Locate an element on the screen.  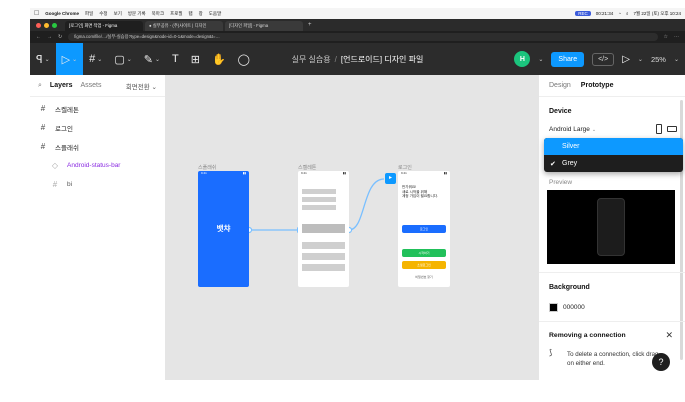
pen-tool-button: ✎ ⌄ is located at coordinates (152, 59).